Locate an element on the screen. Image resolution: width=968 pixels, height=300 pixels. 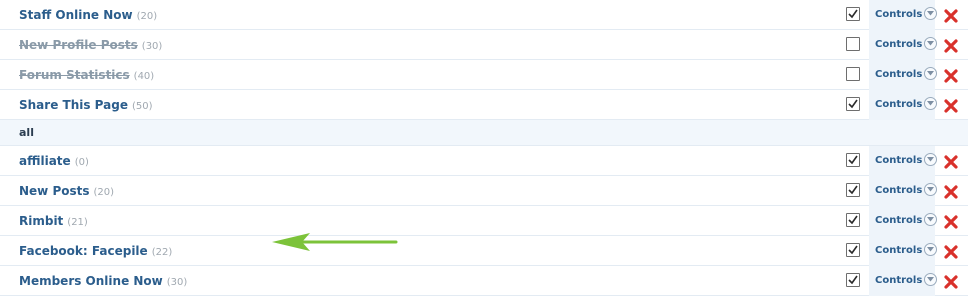
widget-label: Staff Online Now (20) is located at coordinates (88, 15).